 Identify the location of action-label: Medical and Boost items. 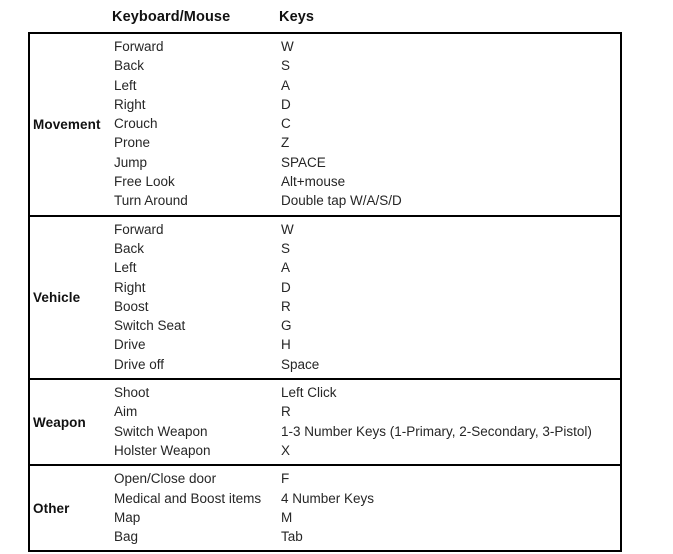
(188, 498).